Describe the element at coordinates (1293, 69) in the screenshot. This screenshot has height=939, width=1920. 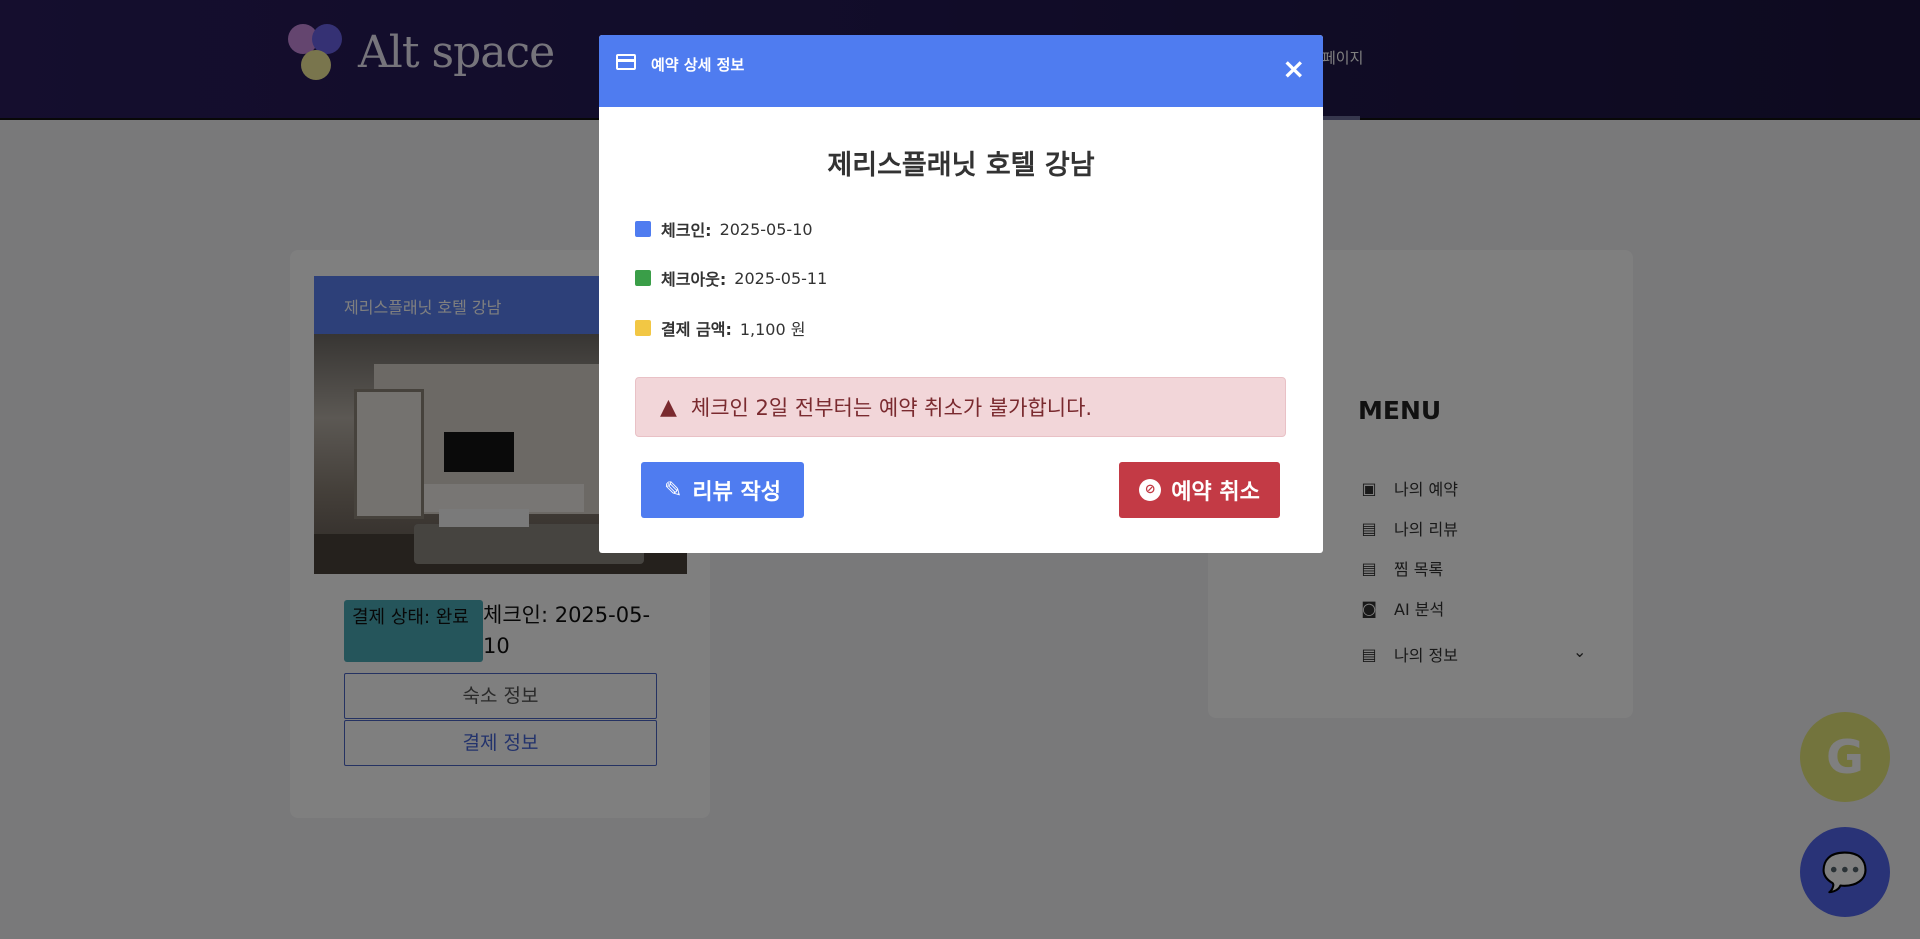
I see `close-icon: ×` at that location.